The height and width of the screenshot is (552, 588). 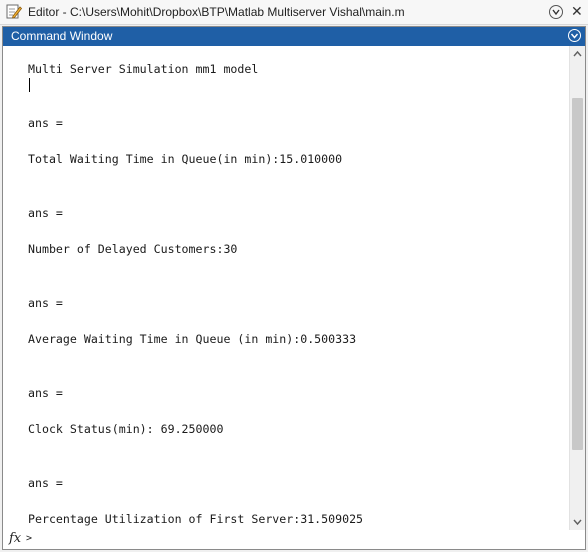 I want to click on vertical-scrollbar, so click(x=577, y=288).